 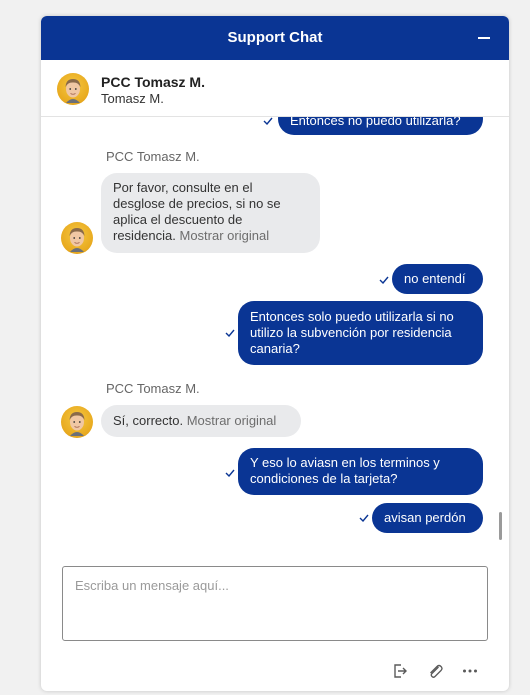 What do you see at coordinates (197, 203) in the screenshot?
I see `agent-message-line: desglose de precios, si no se` at bounding box center [197, 203].